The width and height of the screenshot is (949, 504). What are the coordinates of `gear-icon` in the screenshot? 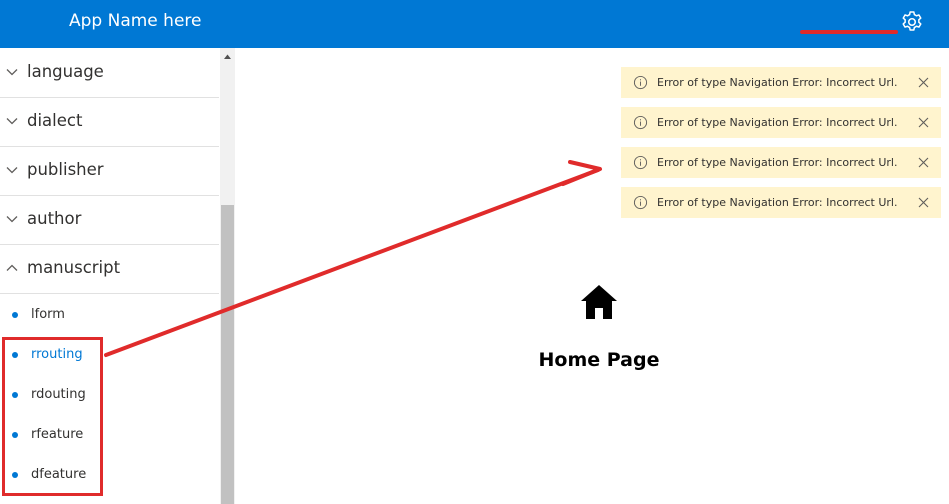 It's located at (912, 21).